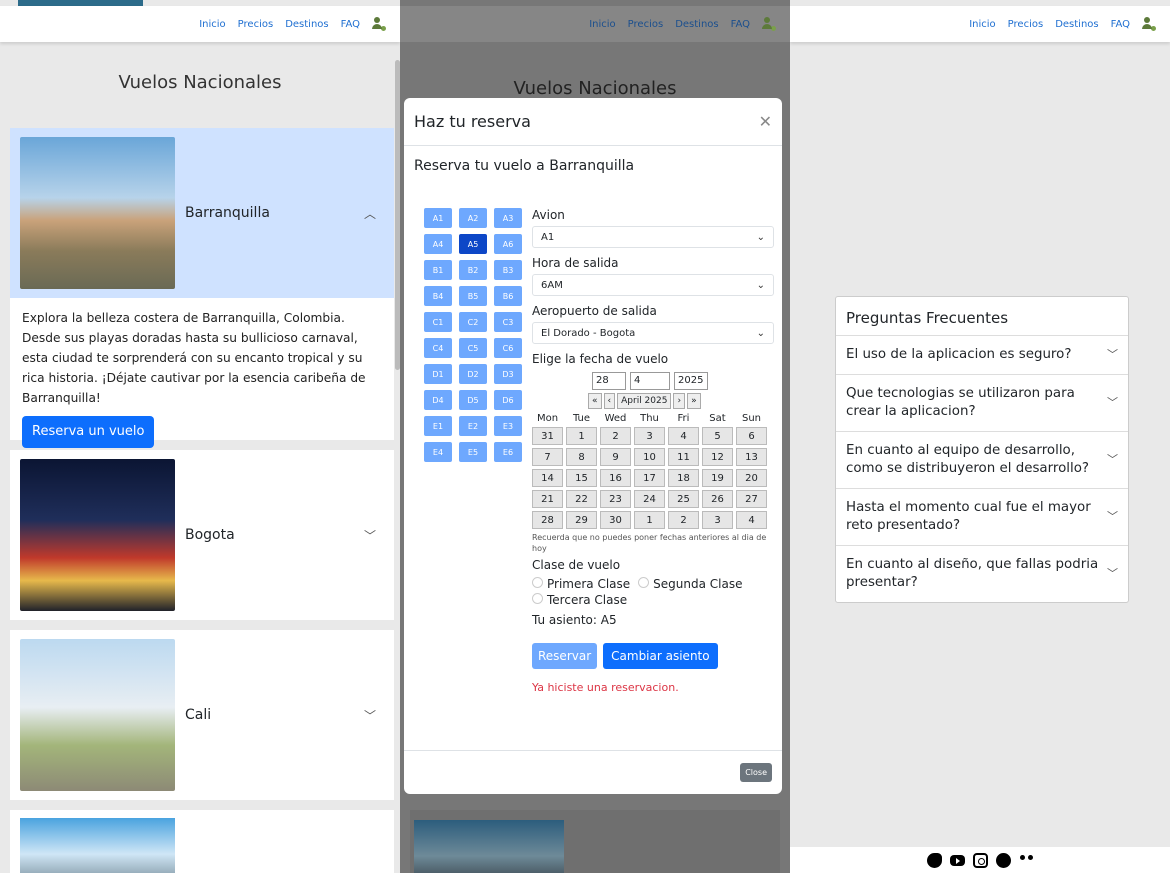 This screenshot has width=1170, height=873. What do you see at coordinates (473, 400) in the screenshot?
I see `seat-D5: D5` at bounding box center [473, 400].